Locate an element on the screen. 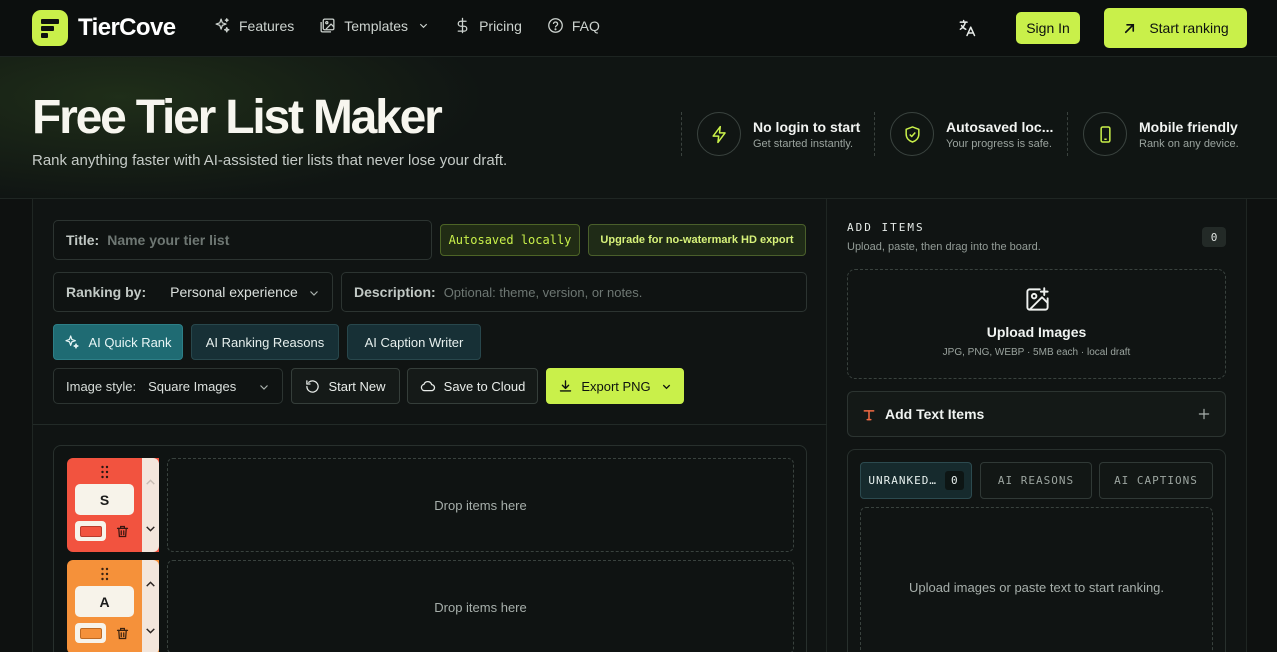 This screenshot has width=1277, height=652. tab-ai-captions: AI CAPTIONS is located at coordinates (1156, 480).